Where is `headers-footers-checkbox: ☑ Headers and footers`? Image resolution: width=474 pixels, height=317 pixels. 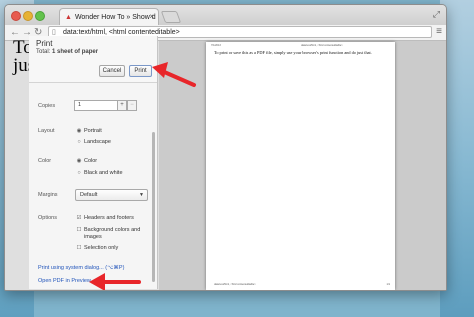 headers-footers-checkbox: ☑ Headers and footers is located at coordinates (105, 218).